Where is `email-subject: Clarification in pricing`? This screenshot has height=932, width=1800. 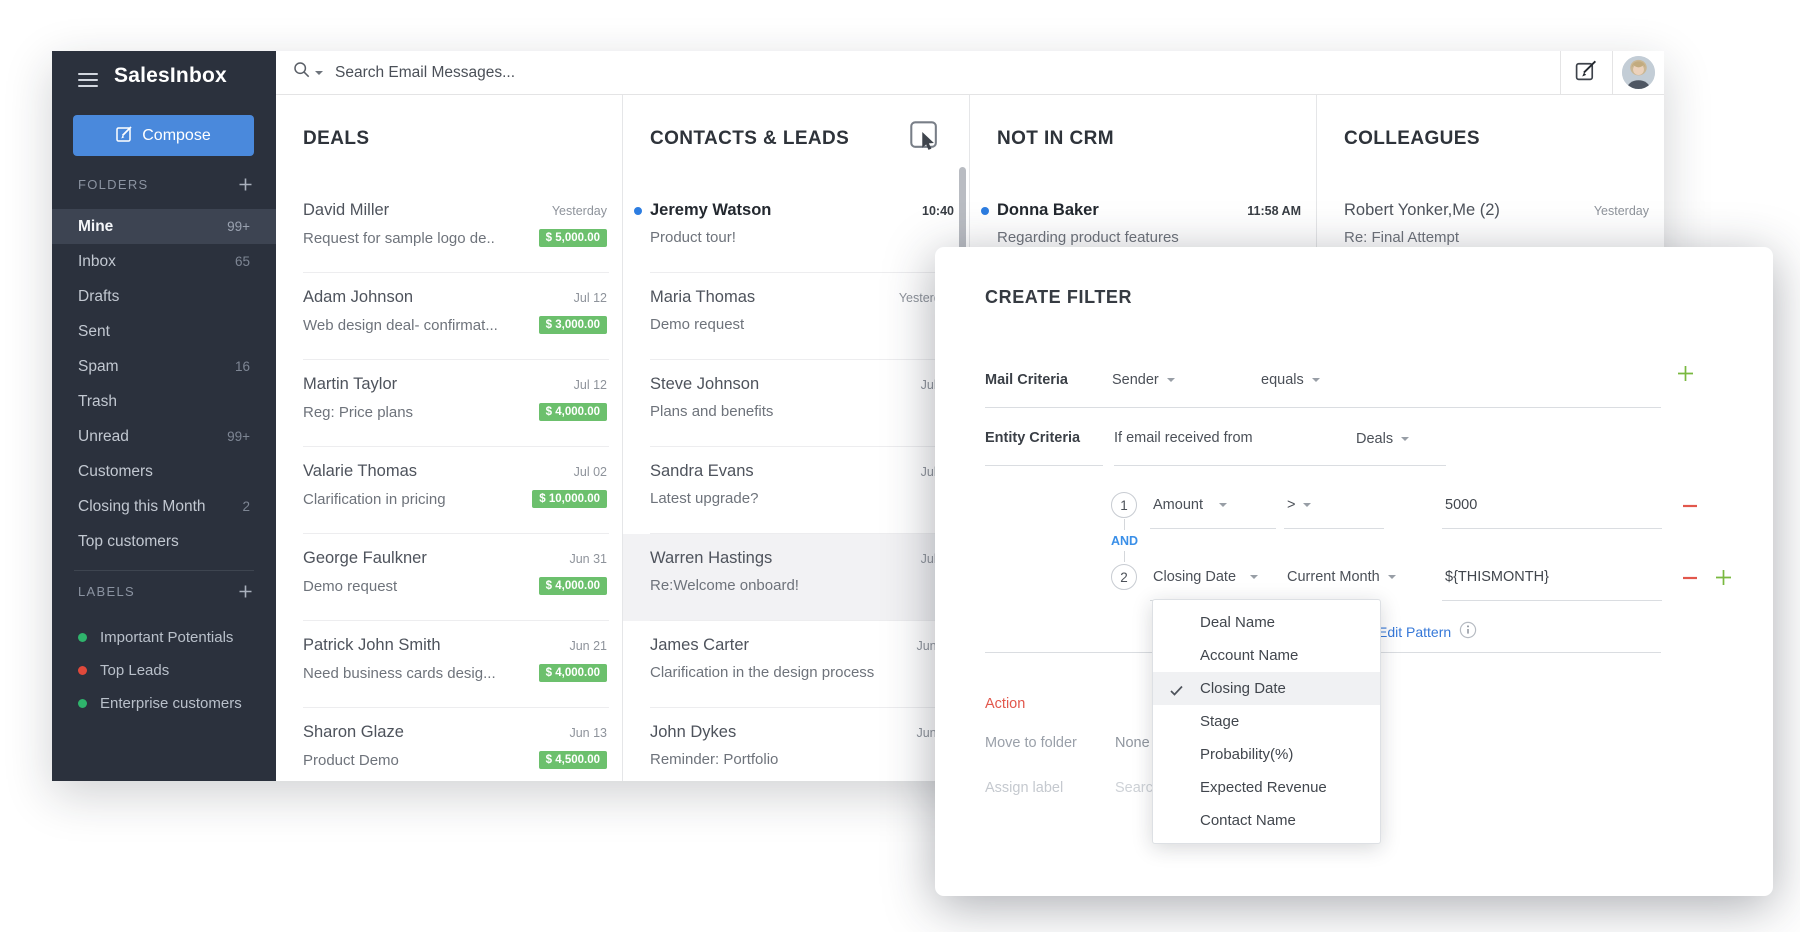
email-subject: Clarification in pricing is located at coordinates (374, 499).